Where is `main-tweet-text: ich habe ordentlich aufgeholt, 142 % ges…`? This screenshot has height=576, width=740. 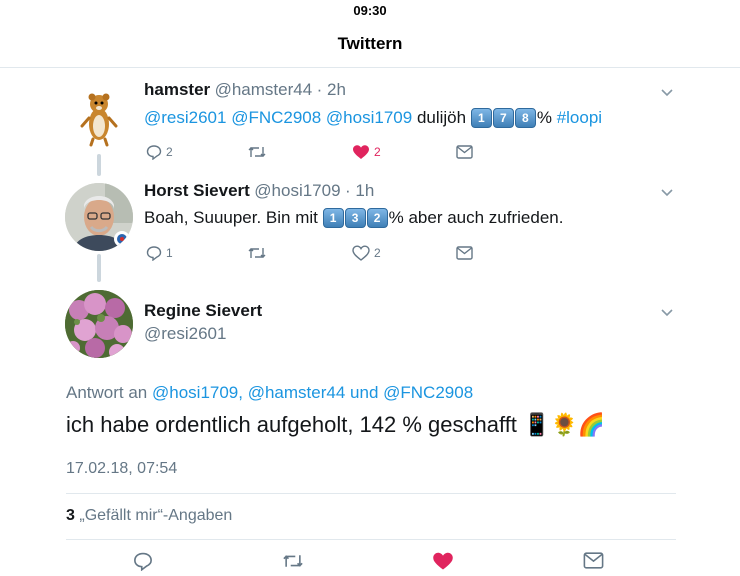
main-tweet-text: ich habe ordentlich aufgeholt, 142 % ges… is located at coordinates (335, 425).